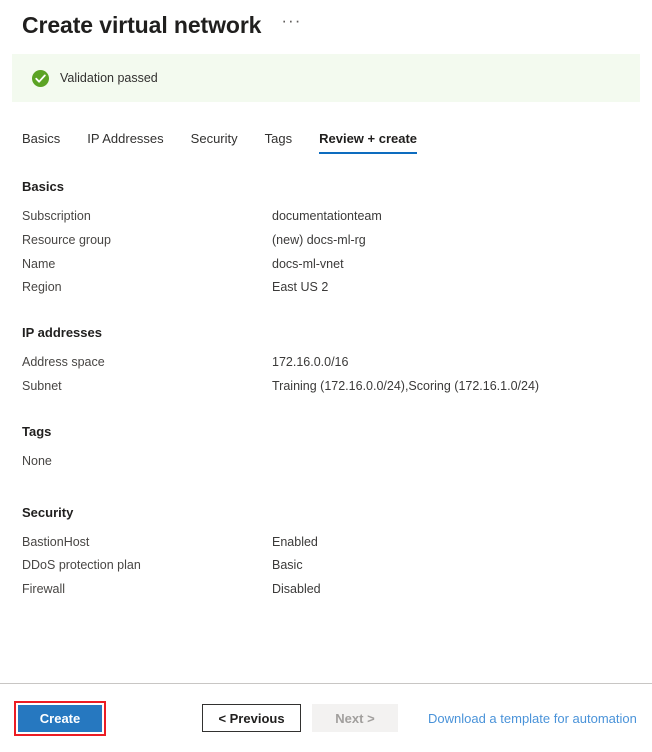  Describe the element at coordinates (300, 287) in the screenshot. I see `row-value: East US 2` at that location.